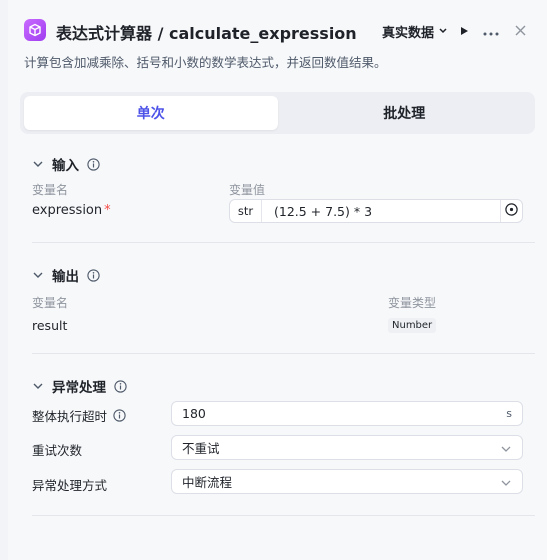 This screenshot has height=560, width=547. What do you see at coordinates (35, 30) in the screenshot?
I see `cube-icon` at bounding box center [35, 30].